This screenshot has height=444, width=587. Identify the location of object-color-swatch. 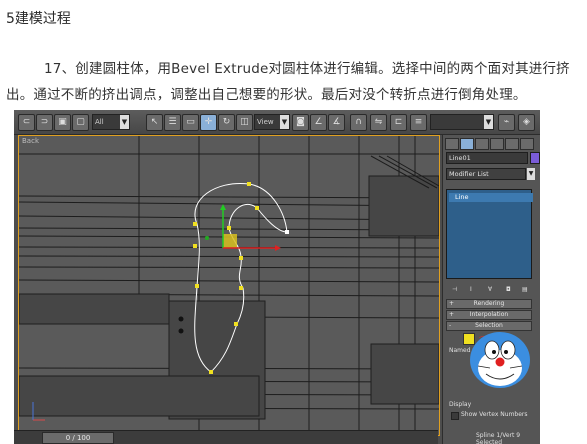
(535, 158).